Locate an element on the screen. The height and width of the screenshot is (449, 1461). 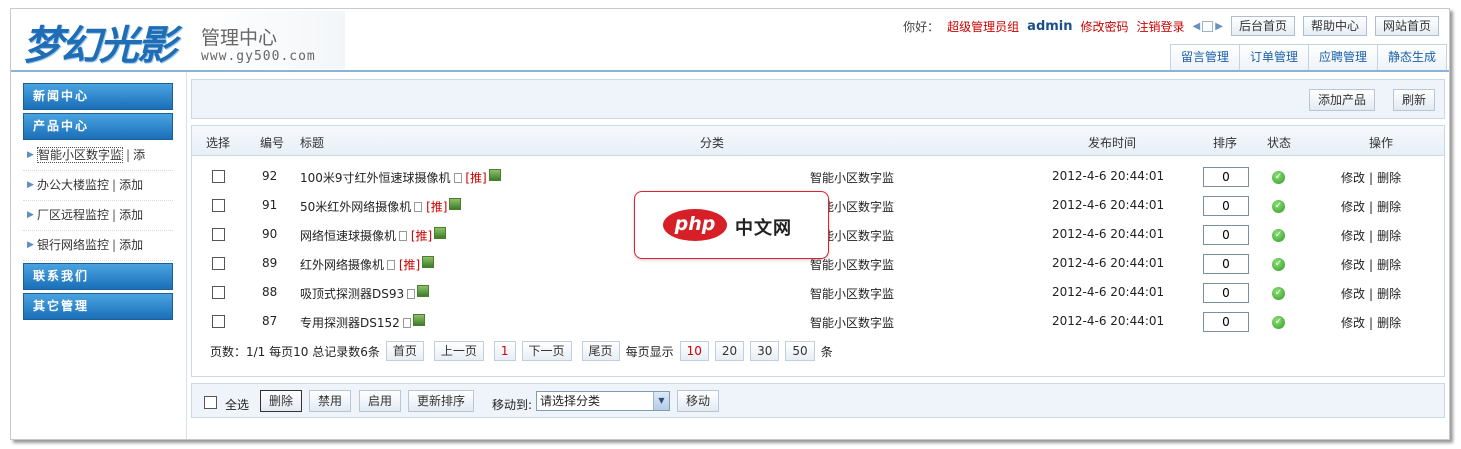
tab-messages: 留言管理 is located at coordinates (1205, 57).